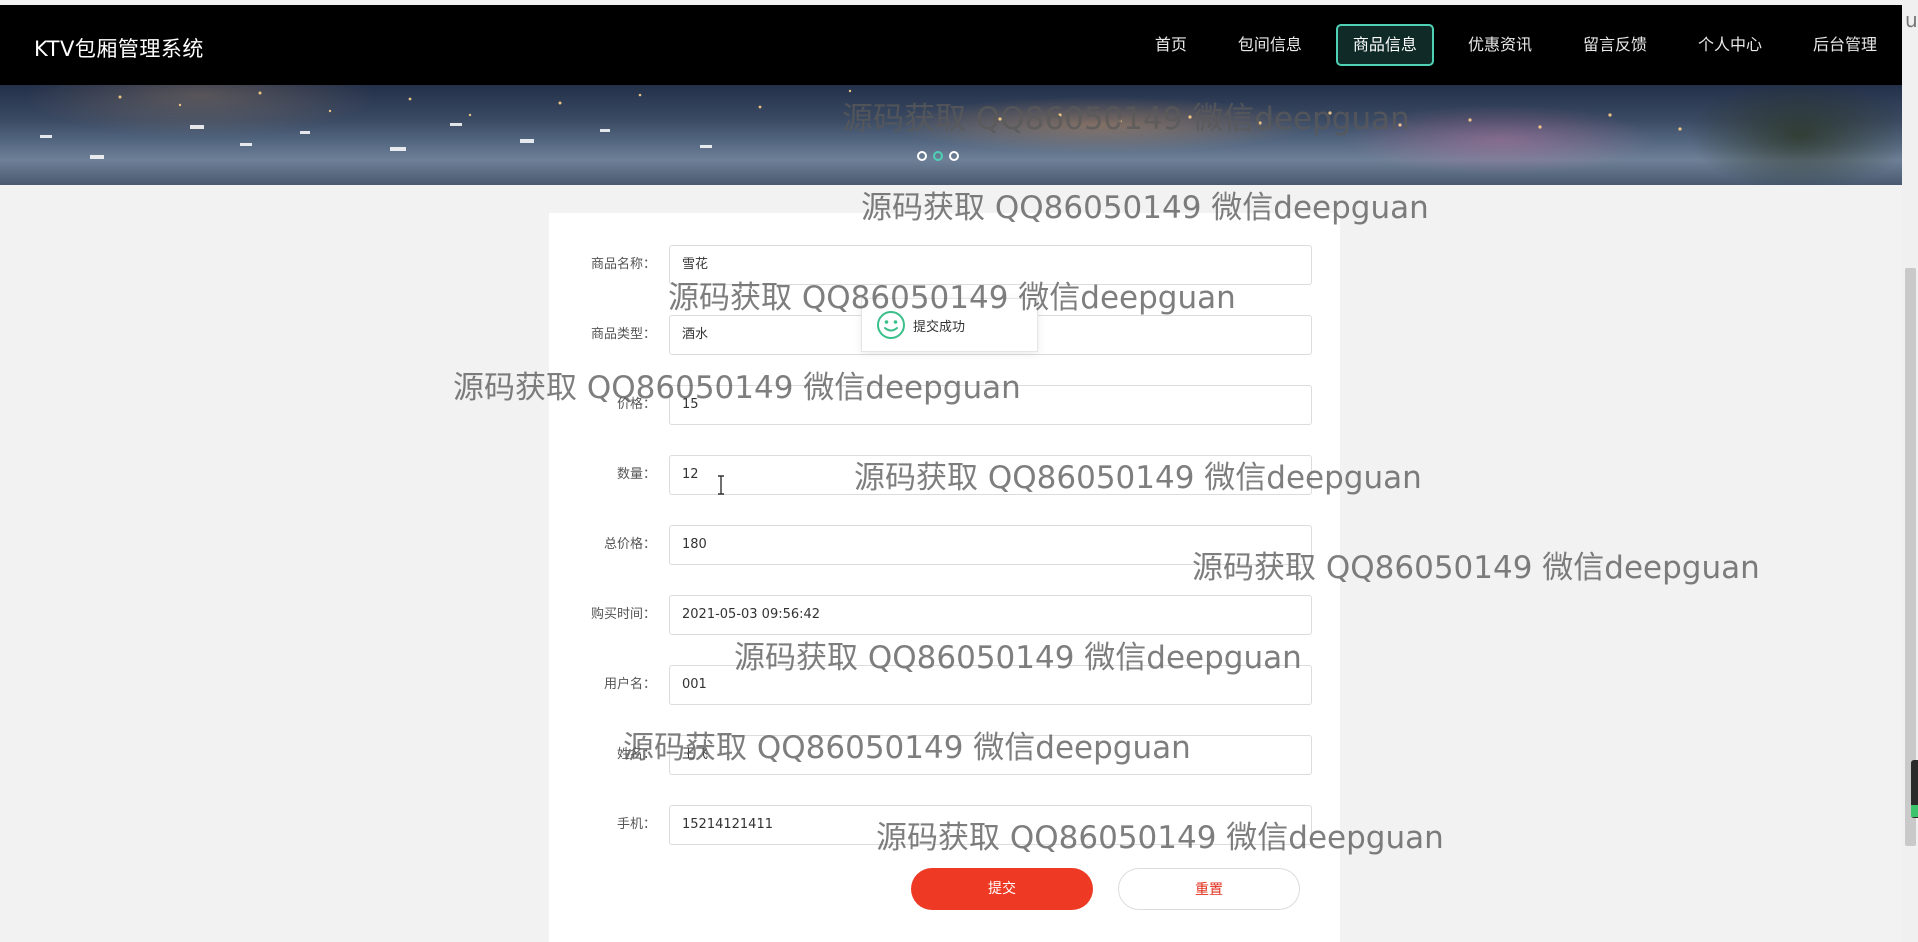 This screenshot has height=942, width=1918. What do you see at coordinates (1270, 45) in the screenshot?
I see `nav-item-rooms: 包间信息` at bounding box center [1270, 45].